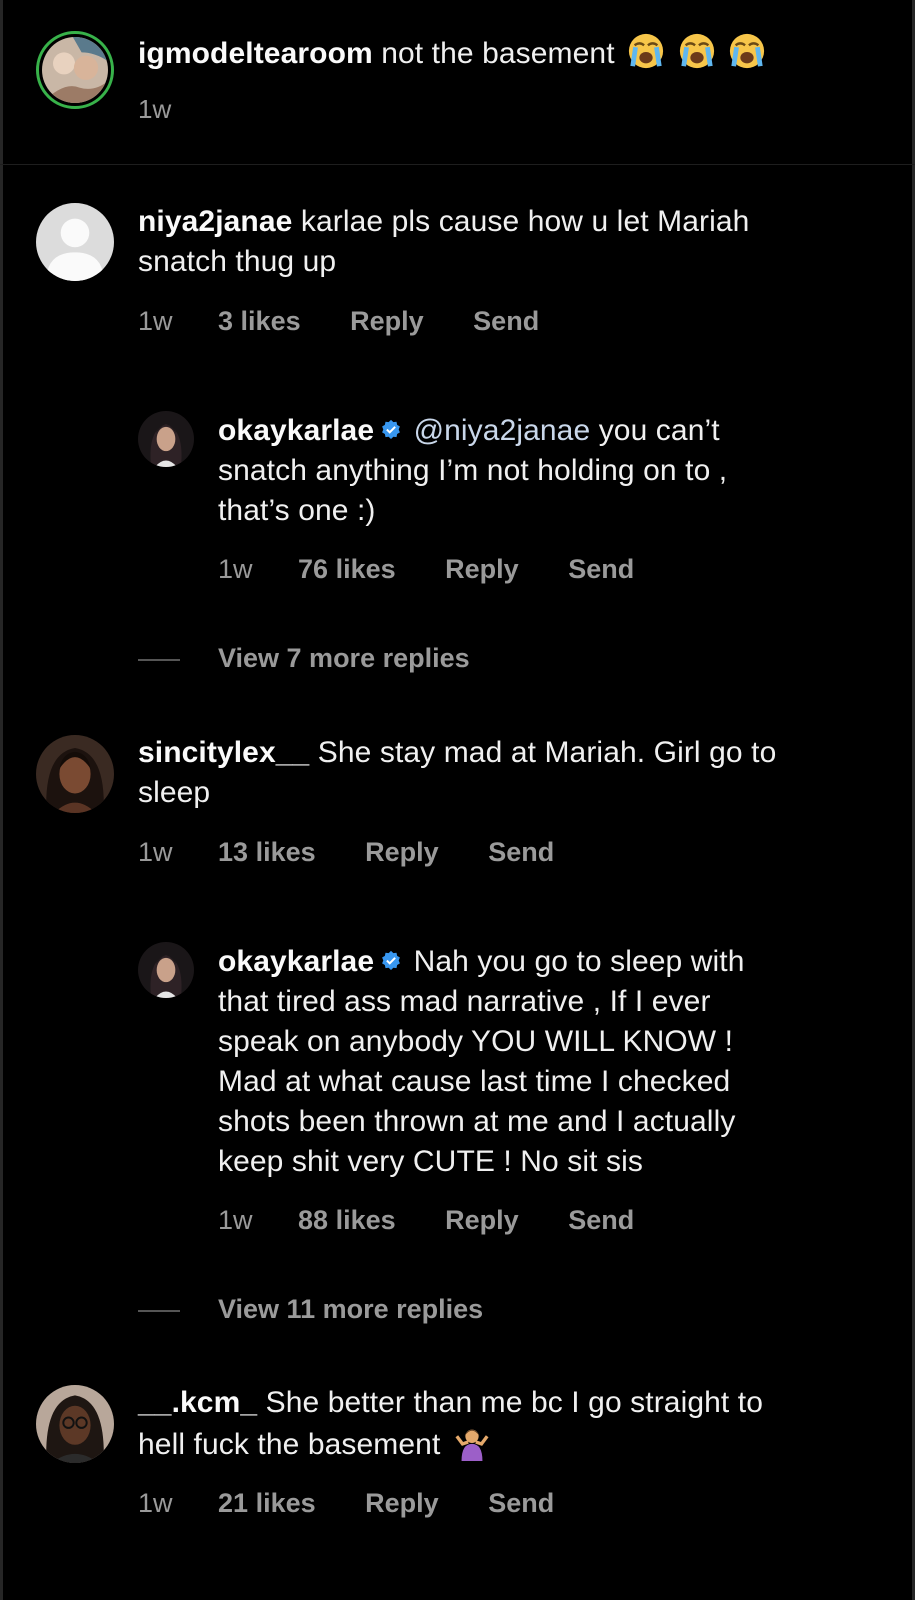  What do you see at coordinates (346, 852) in the screenshot?
I see `comment-meta: 1w 13 likes Reply Send` at bounding box center [346, 852].